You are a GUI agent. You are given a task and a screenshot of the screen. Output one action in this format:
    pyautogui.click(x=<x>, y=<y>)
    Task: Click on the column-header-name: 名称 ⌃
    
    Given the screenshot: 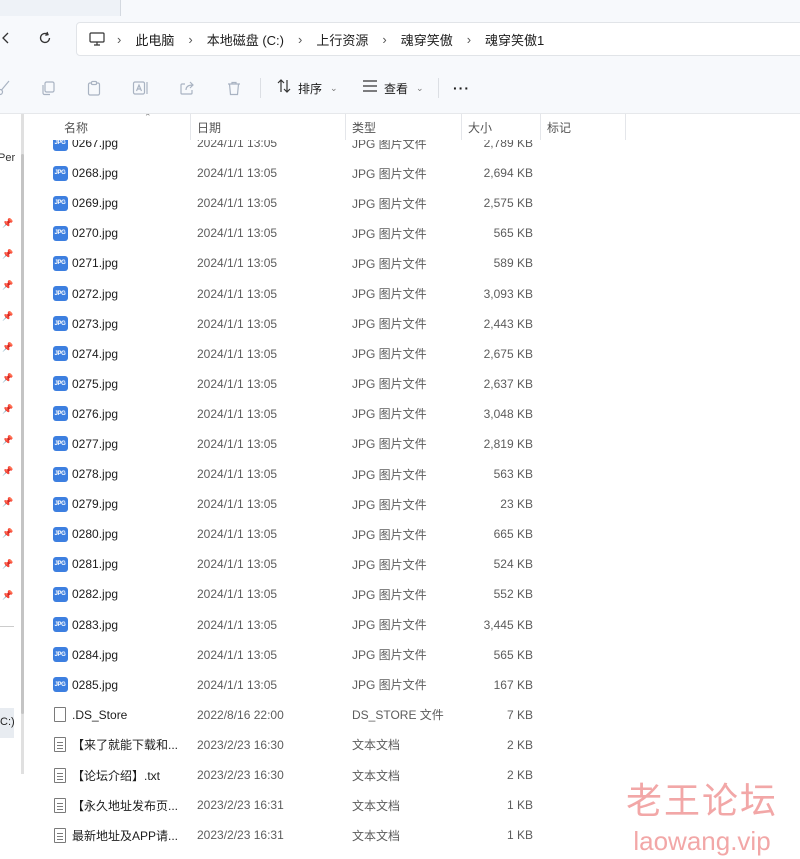 What is the action you would take?
    pyautogui.click(x=124, y=127)
    